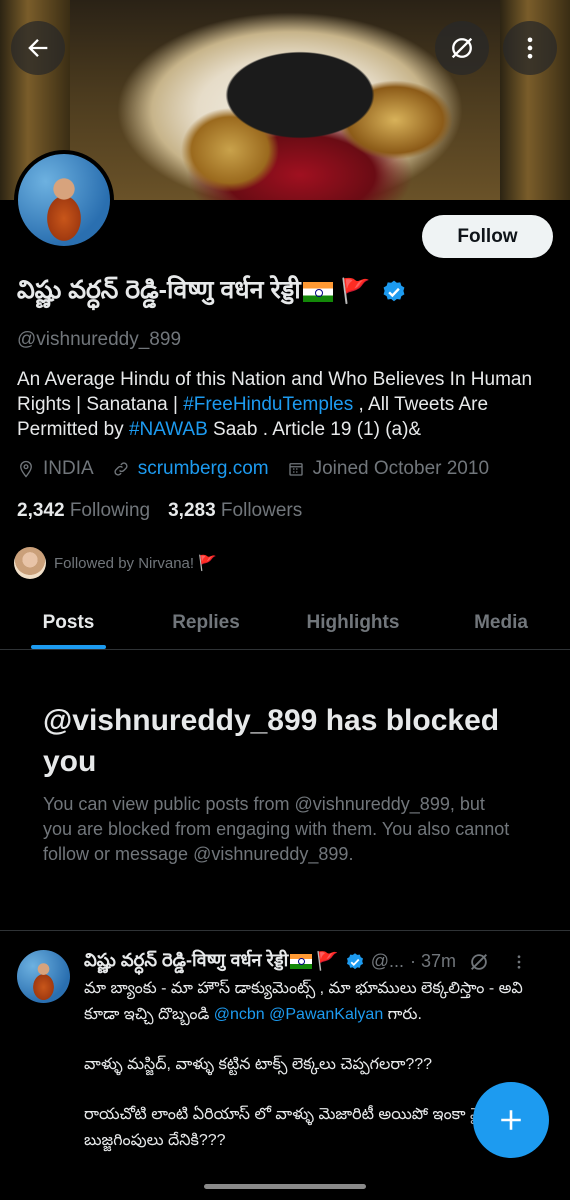 The width and height of the screenshot is (570, 1200). I want to click on tweet-time: · 37m, so click(433, 961).